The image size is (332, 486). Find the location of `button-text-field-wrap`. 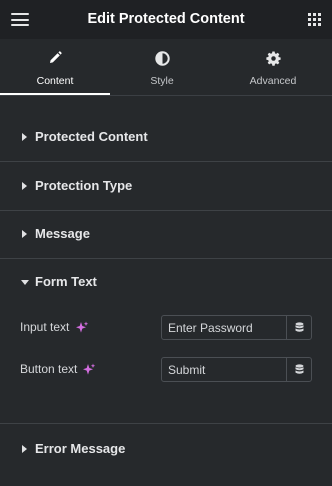

button-text-field-wrap is located at coordinates (236, 369).